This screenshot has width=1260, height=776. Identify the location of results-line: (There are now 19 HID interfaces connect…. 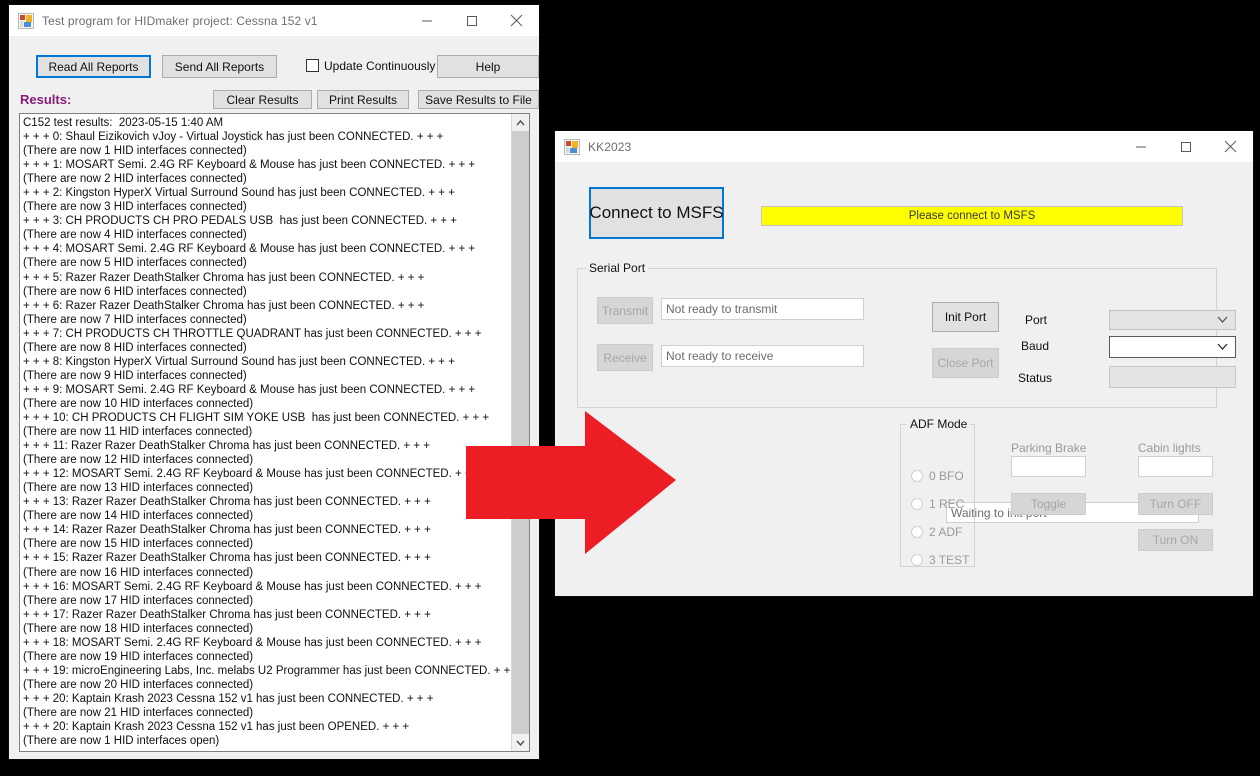
(138, 656).